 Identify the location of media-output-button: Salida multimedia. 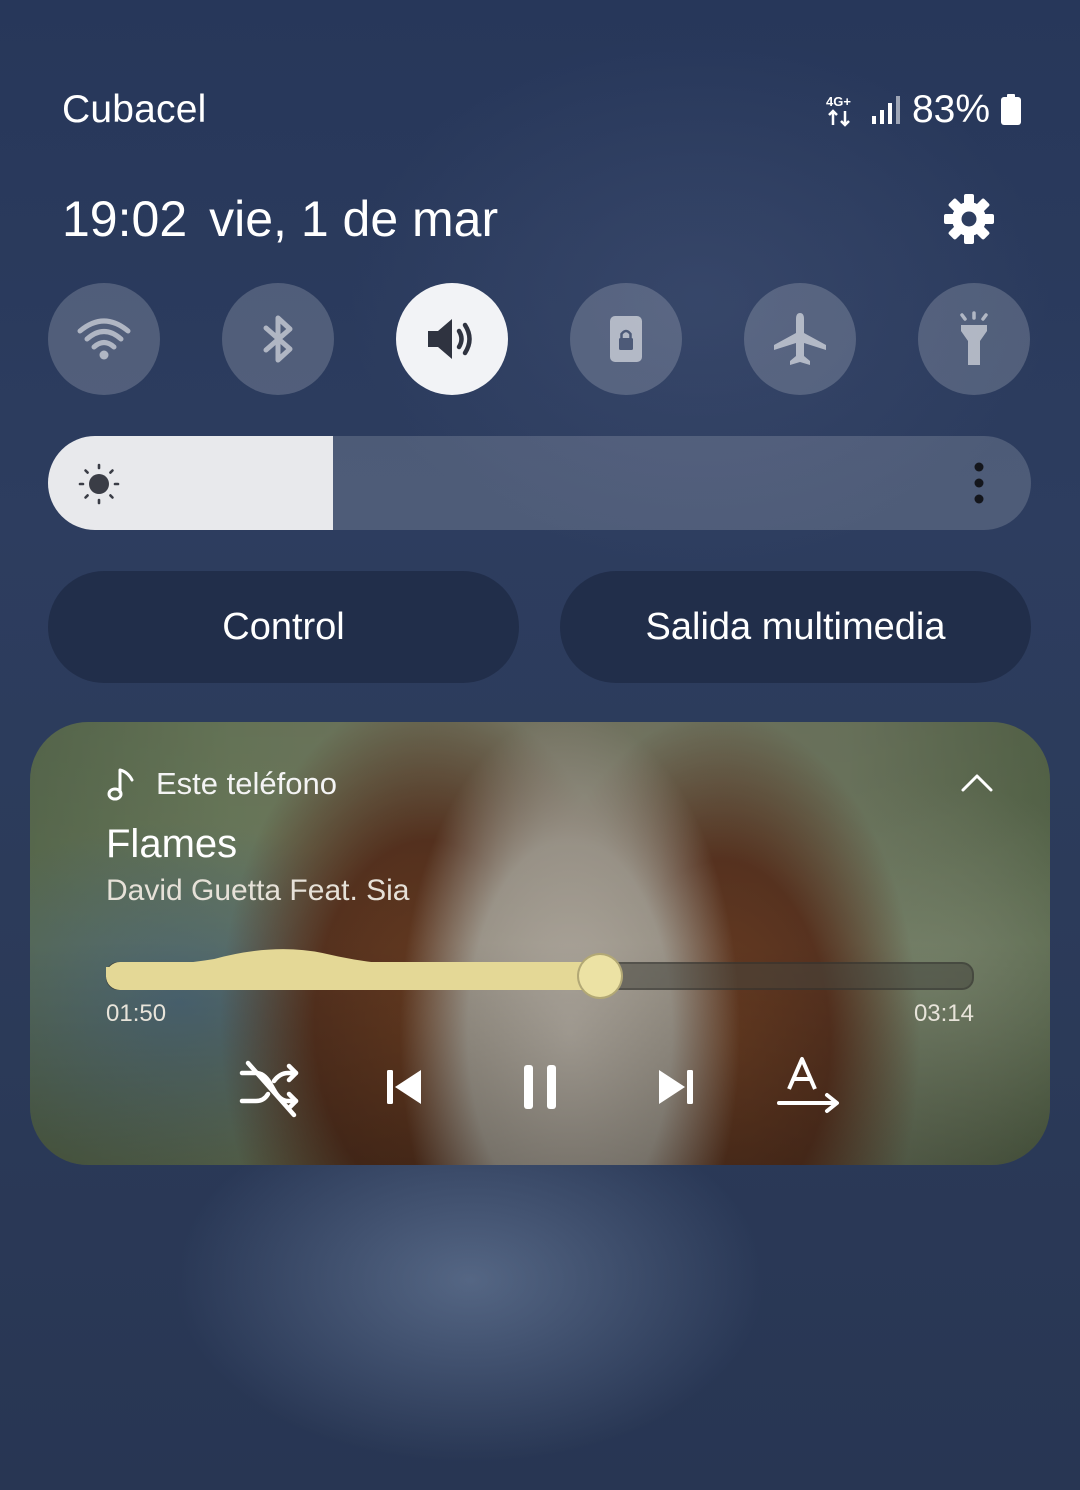
(795, 627).